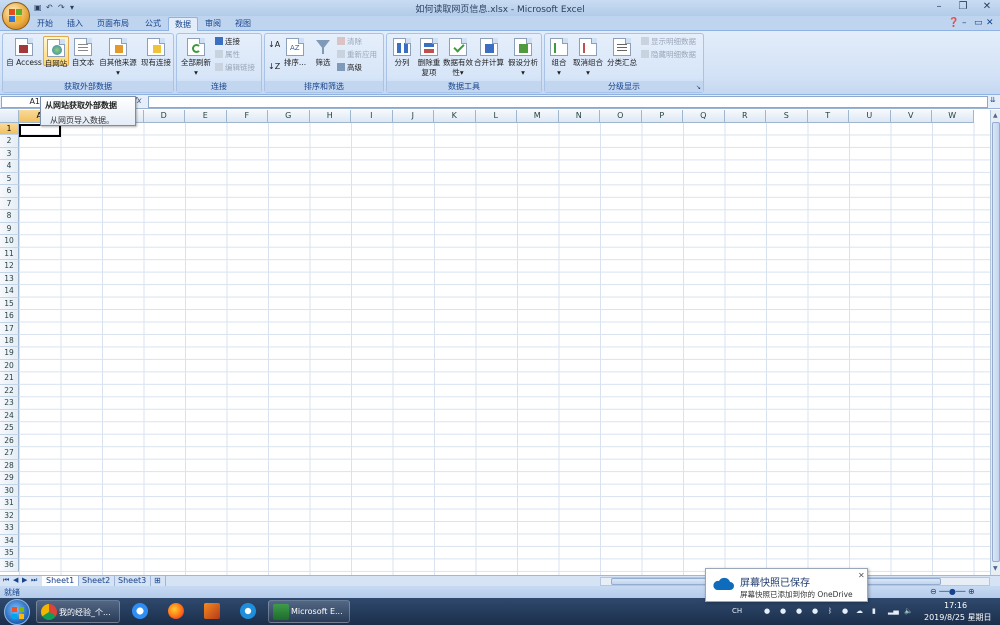  Describe the element at coordinates (247, 116) in the screenshot. I see `column-header-F: F` at that location.